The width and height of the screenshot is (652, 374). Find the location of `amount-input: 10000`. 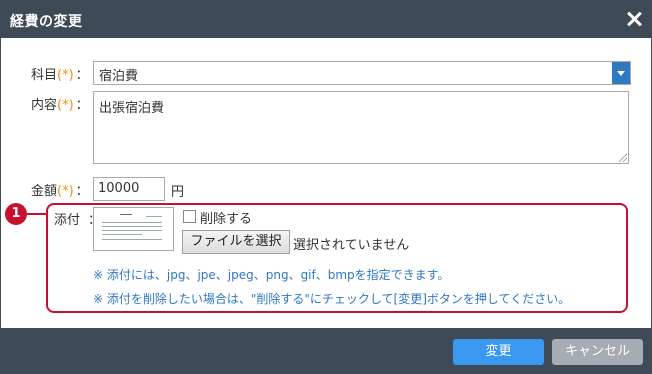

amount-input: 10000 is located at coordinates (129, 189).